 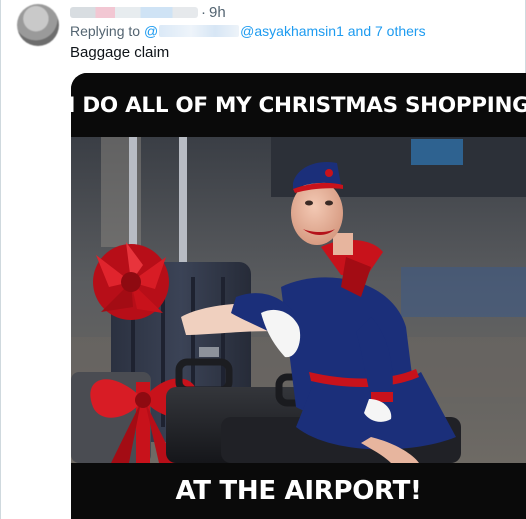 I want to click on meme-bottom-caption: AT THE AIRPORT!, so click(x=298, y=491).